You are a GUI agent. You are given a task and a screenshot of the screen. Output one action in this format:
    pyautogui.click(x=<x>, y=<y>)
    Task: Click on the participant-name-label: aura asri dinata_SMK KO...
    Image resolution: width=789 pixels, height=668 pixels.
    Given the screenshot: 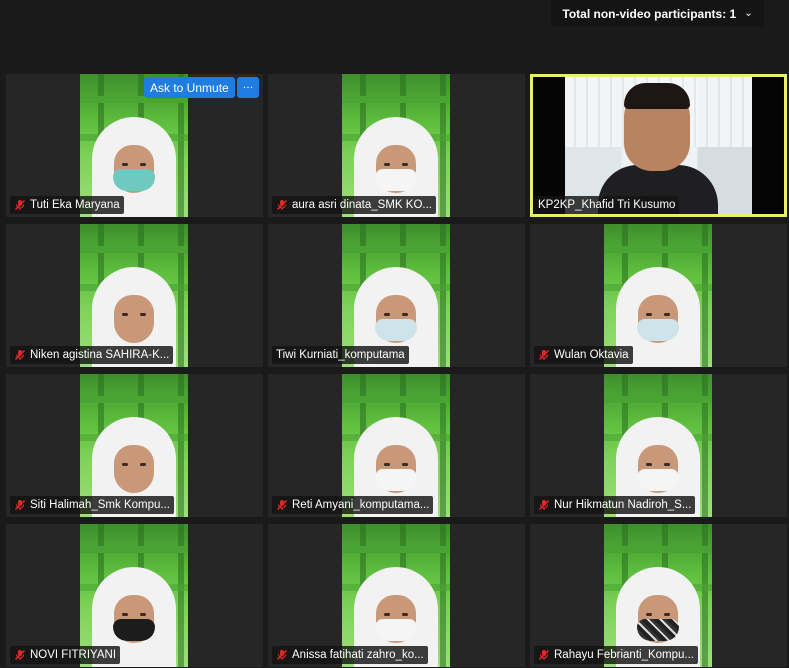 What is the action you would take?
    pyautogui.click(x=354, y=205)
    